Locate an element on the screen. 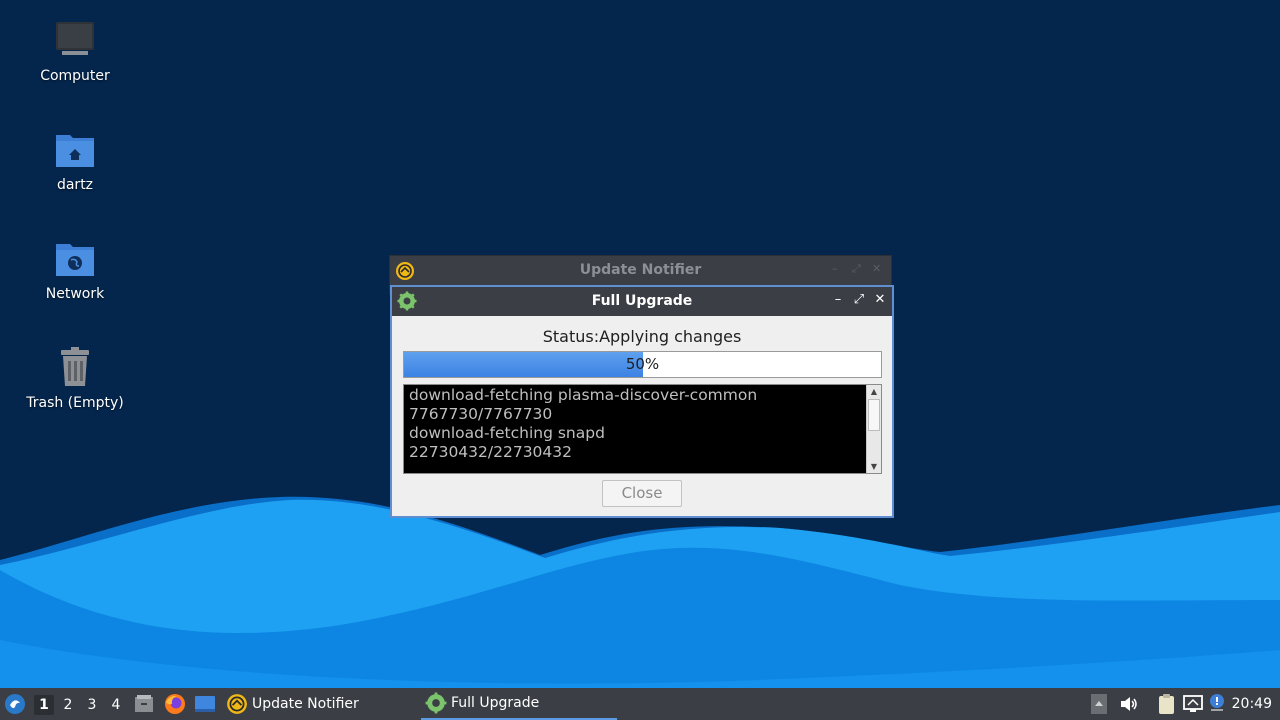 The height and width of the screenshot is (720, 1280). close-window-button: ✕ is located at coordinates (880, 300).